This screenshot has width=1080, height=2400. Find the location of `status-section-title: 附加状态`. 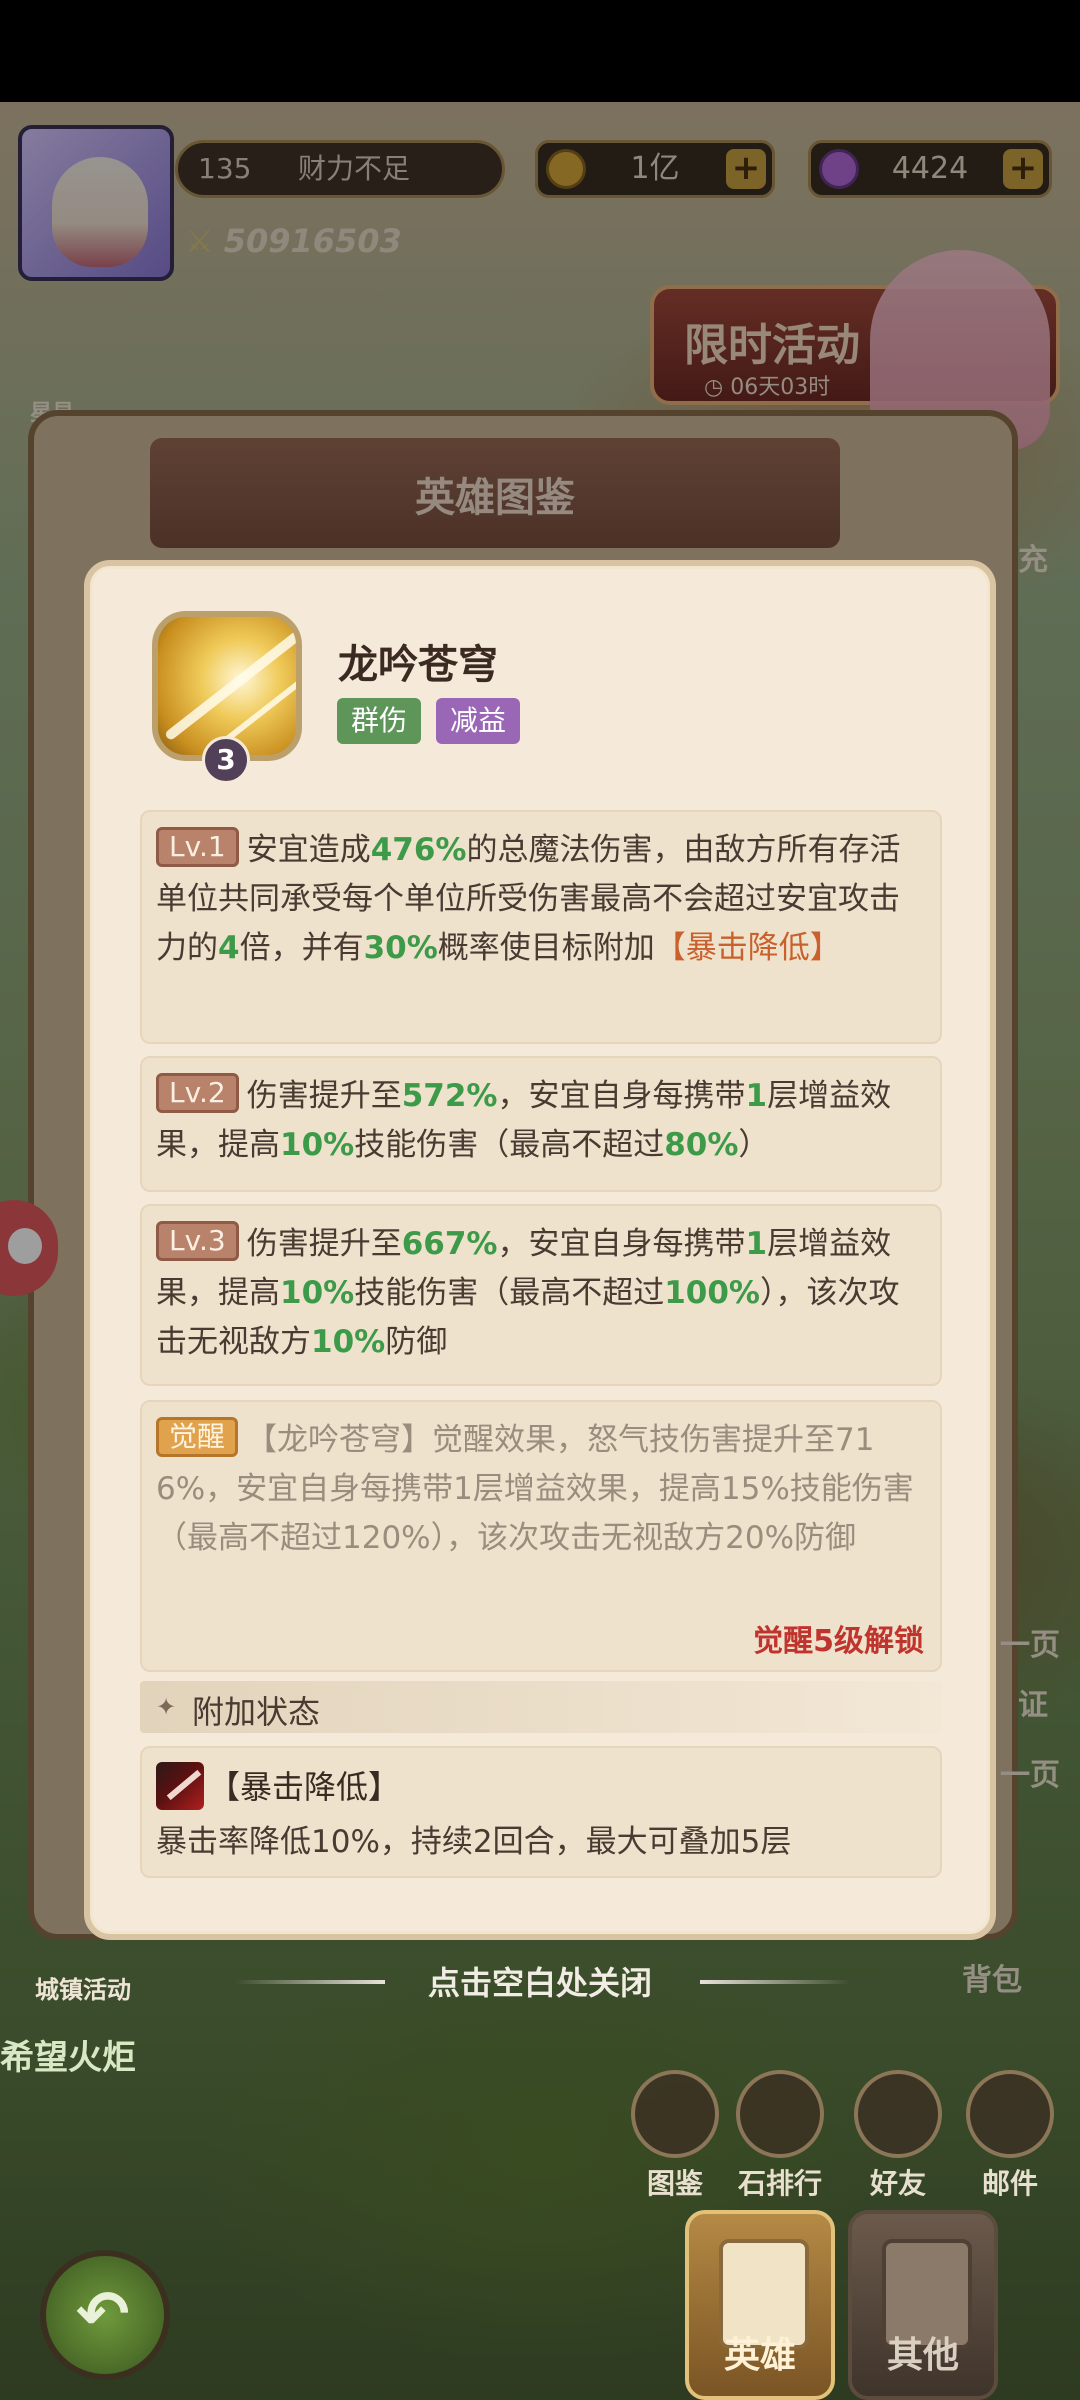

status-section-title: 附加状态 is located at coordinates (256, 1712).